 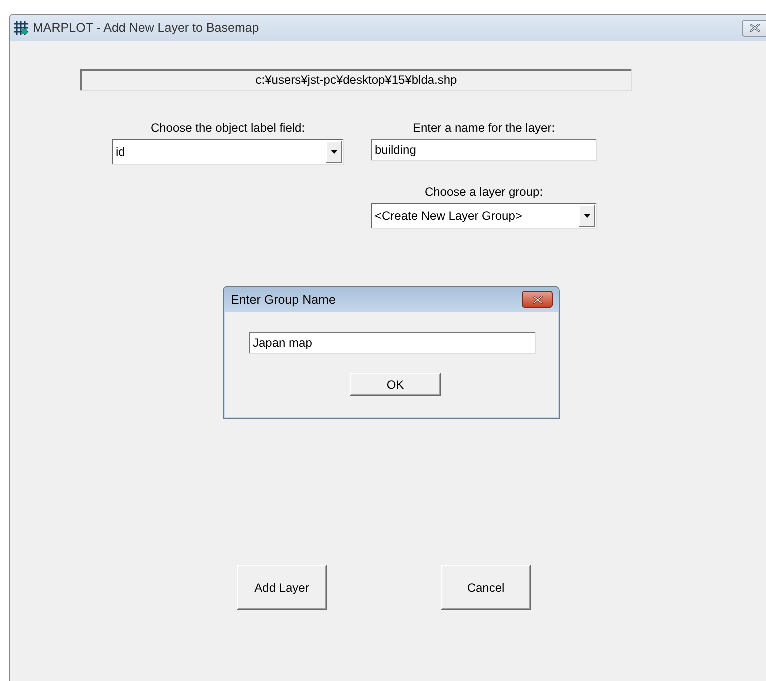 What do you see at coordinates (484, 150) in the screenshot?
I see `input-field: building` at bounding box center [484, 150].